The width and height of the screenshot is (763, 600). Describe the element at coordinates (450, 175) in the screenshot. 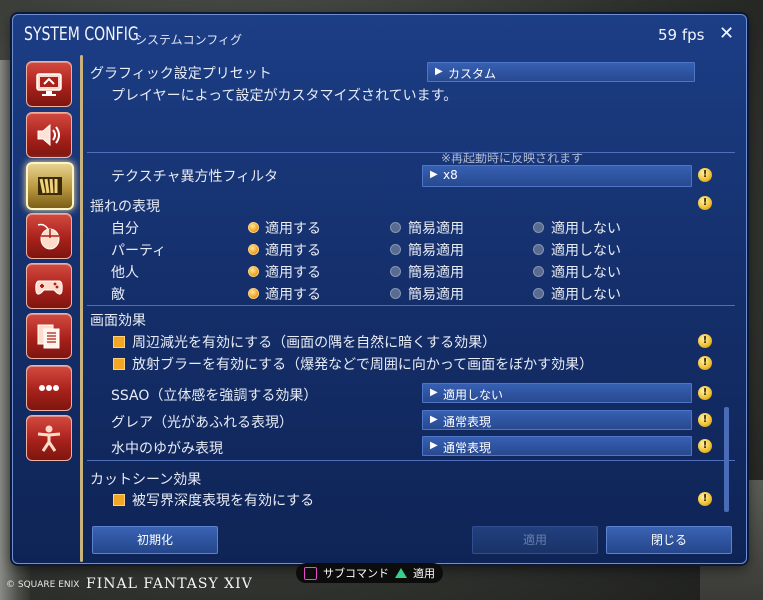

I see `texture-filter-value: x8` at that location.